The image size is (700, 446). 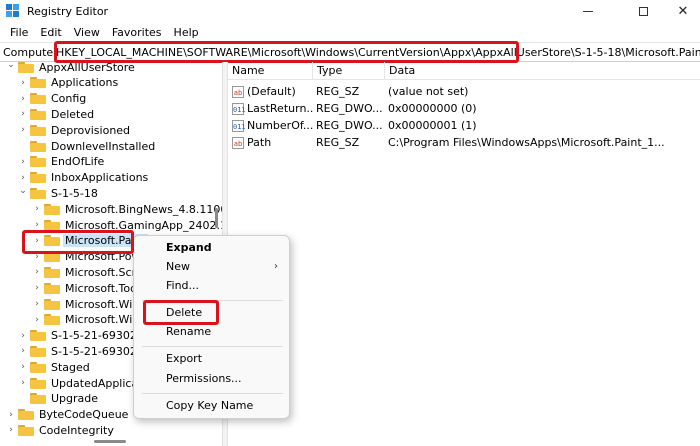 What do you see at coordinates (464, 125) in the screenshot?
I see `table-row: 011 NumberOf... REG_DWO... 0x00000001 (1)` at bounding box center [464, 125].